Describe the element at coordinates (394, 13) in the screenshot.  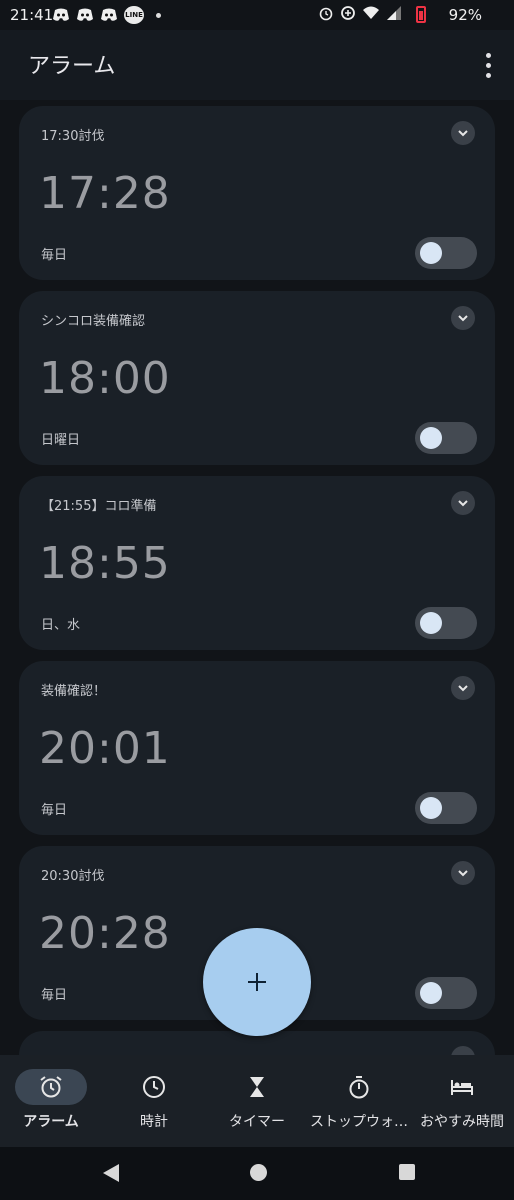
I see `signal-icon` at that location.